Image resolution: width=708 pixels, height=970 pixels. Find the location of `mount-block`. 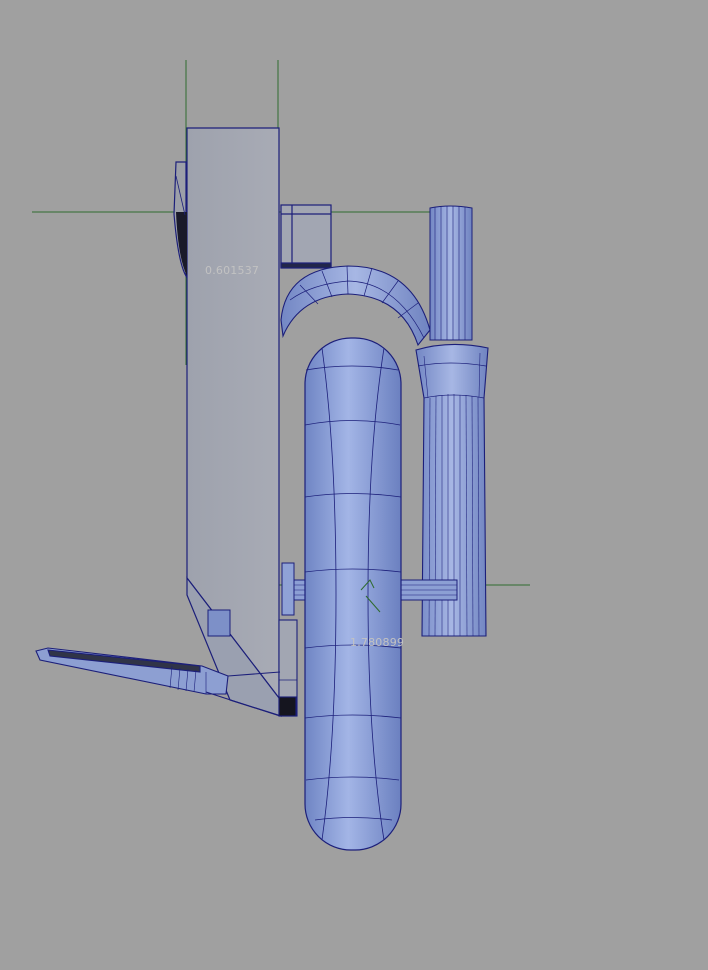

mount-block is located at coordinates (306, 236).